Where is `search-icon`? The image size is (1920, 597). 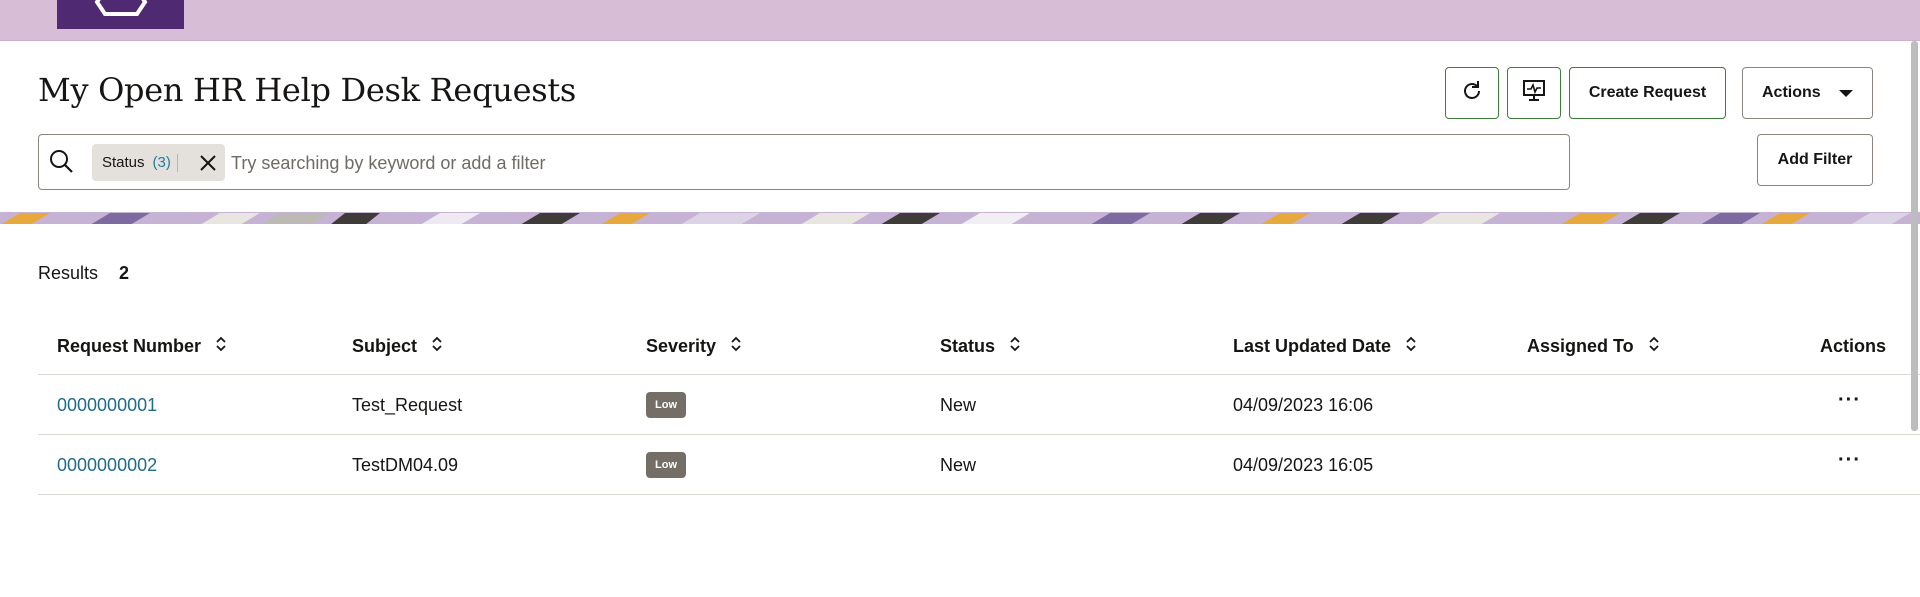
search-icon is located at coordinates (62, 164).